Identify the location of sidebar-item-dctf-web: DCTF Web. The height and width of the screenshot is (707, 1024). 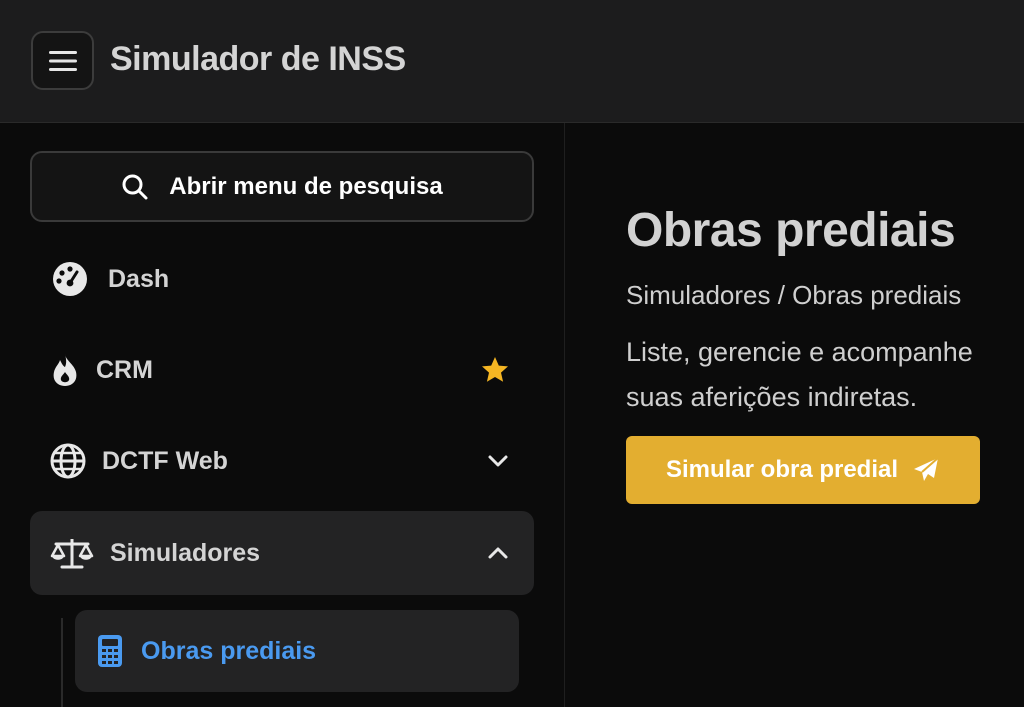
(282, 461).